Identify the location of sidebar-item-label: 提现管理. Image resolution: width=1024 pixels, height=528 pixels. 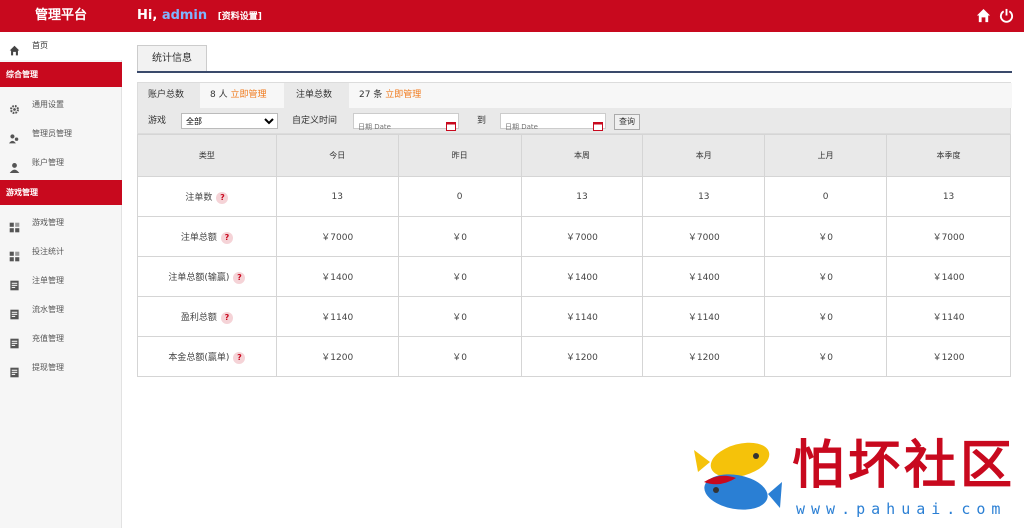
(48, 367).